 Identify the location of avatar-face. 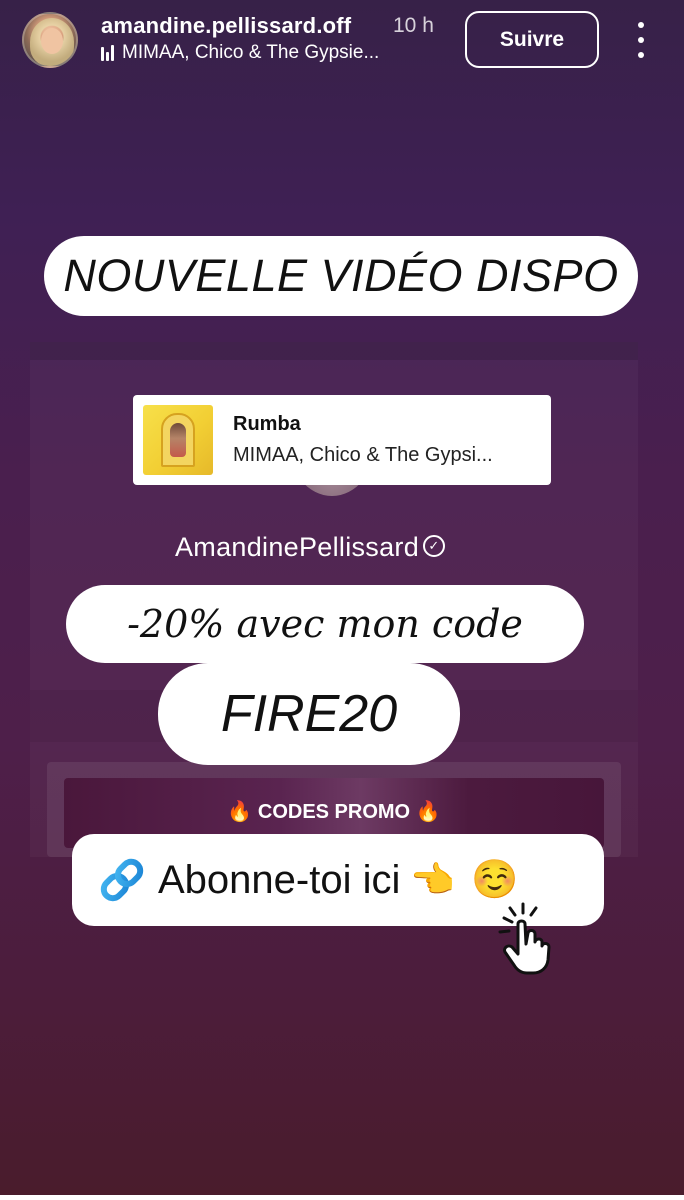
(52, 41).